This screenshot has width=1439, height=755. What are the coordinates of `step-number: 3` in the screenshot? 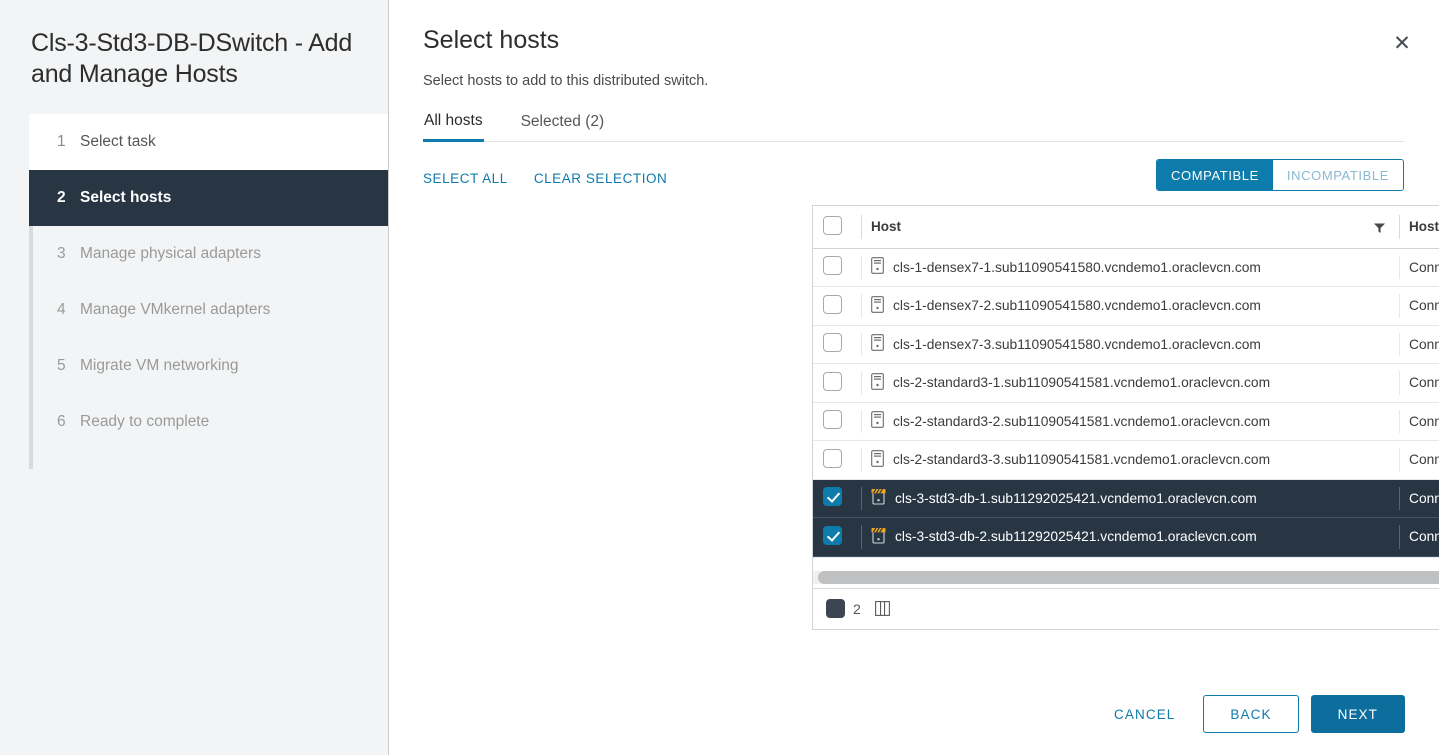 It's located at (61, 253).